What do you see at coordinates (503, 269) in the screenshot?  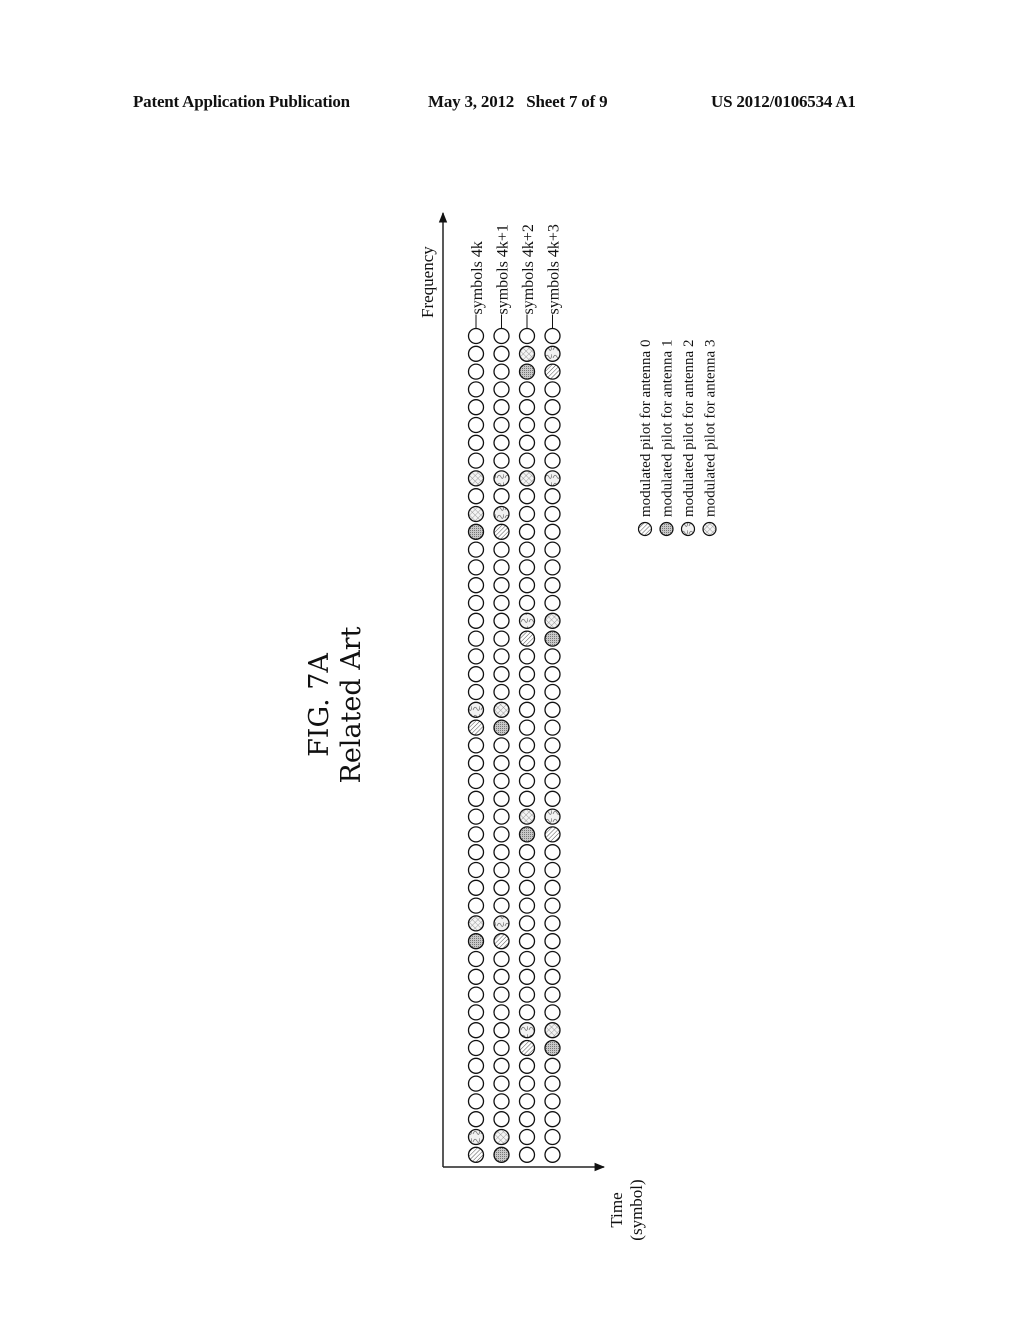 I see `row-label: symbols 4k+1` at bounding box center [503, 269].